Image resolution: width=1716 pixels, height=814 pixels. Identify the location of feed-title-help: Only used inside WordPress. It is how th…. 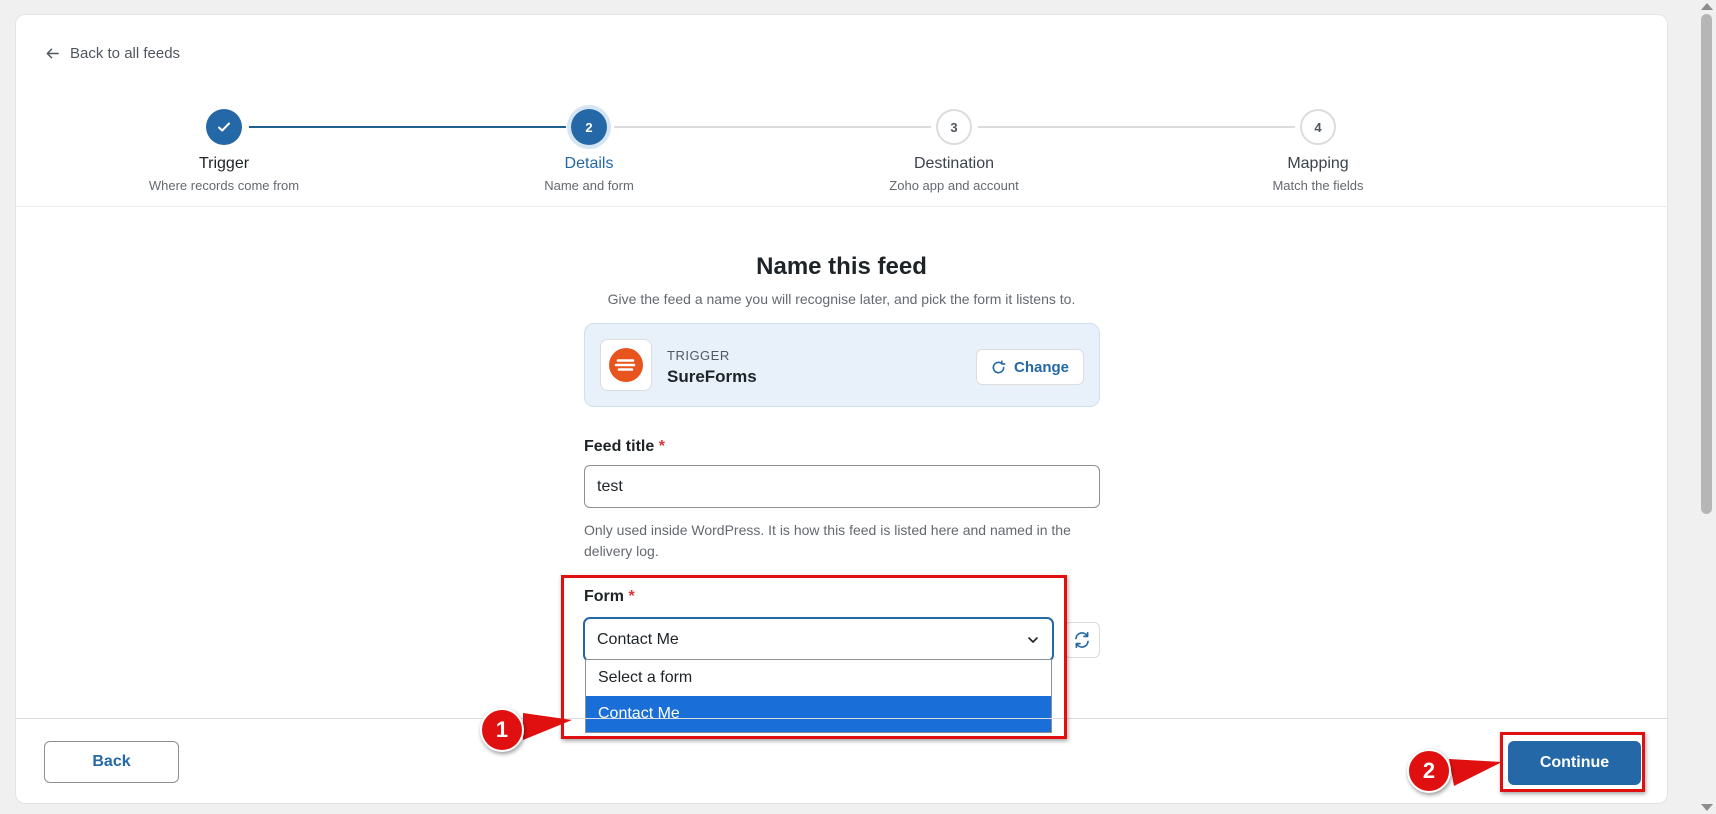
(827, 540).